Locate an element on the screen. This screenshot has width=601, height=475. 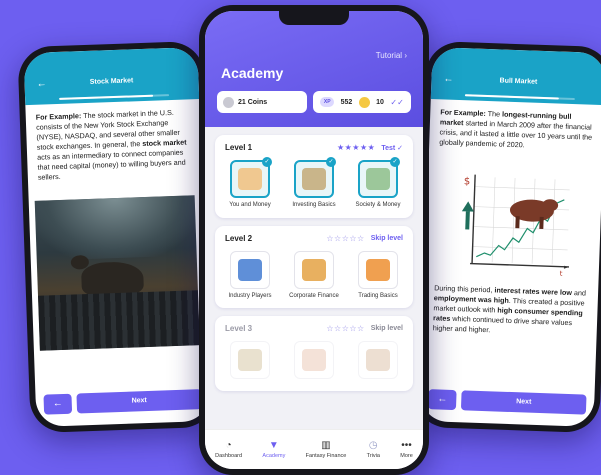
text-bold: stock market is located at coordinates (164, 142).